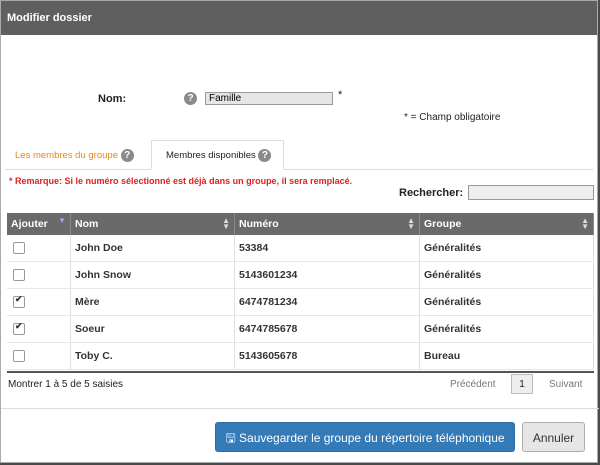 Image resolution: width=600 pixels, height=465 pixels. What do you see at coordinates (152, 329) in the screenshot?
I see `name-cell: Soeur` at bounding box center [152, 329].